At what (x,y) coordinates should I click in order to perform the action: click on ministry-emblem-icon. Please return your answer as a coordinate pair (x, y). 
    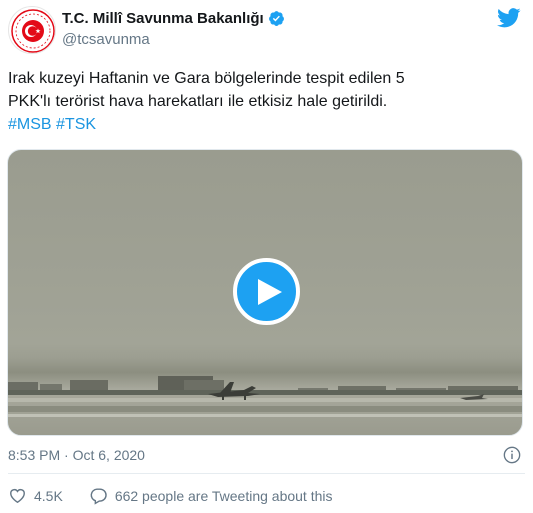
    Looking at the image, I should click on (33, 31).